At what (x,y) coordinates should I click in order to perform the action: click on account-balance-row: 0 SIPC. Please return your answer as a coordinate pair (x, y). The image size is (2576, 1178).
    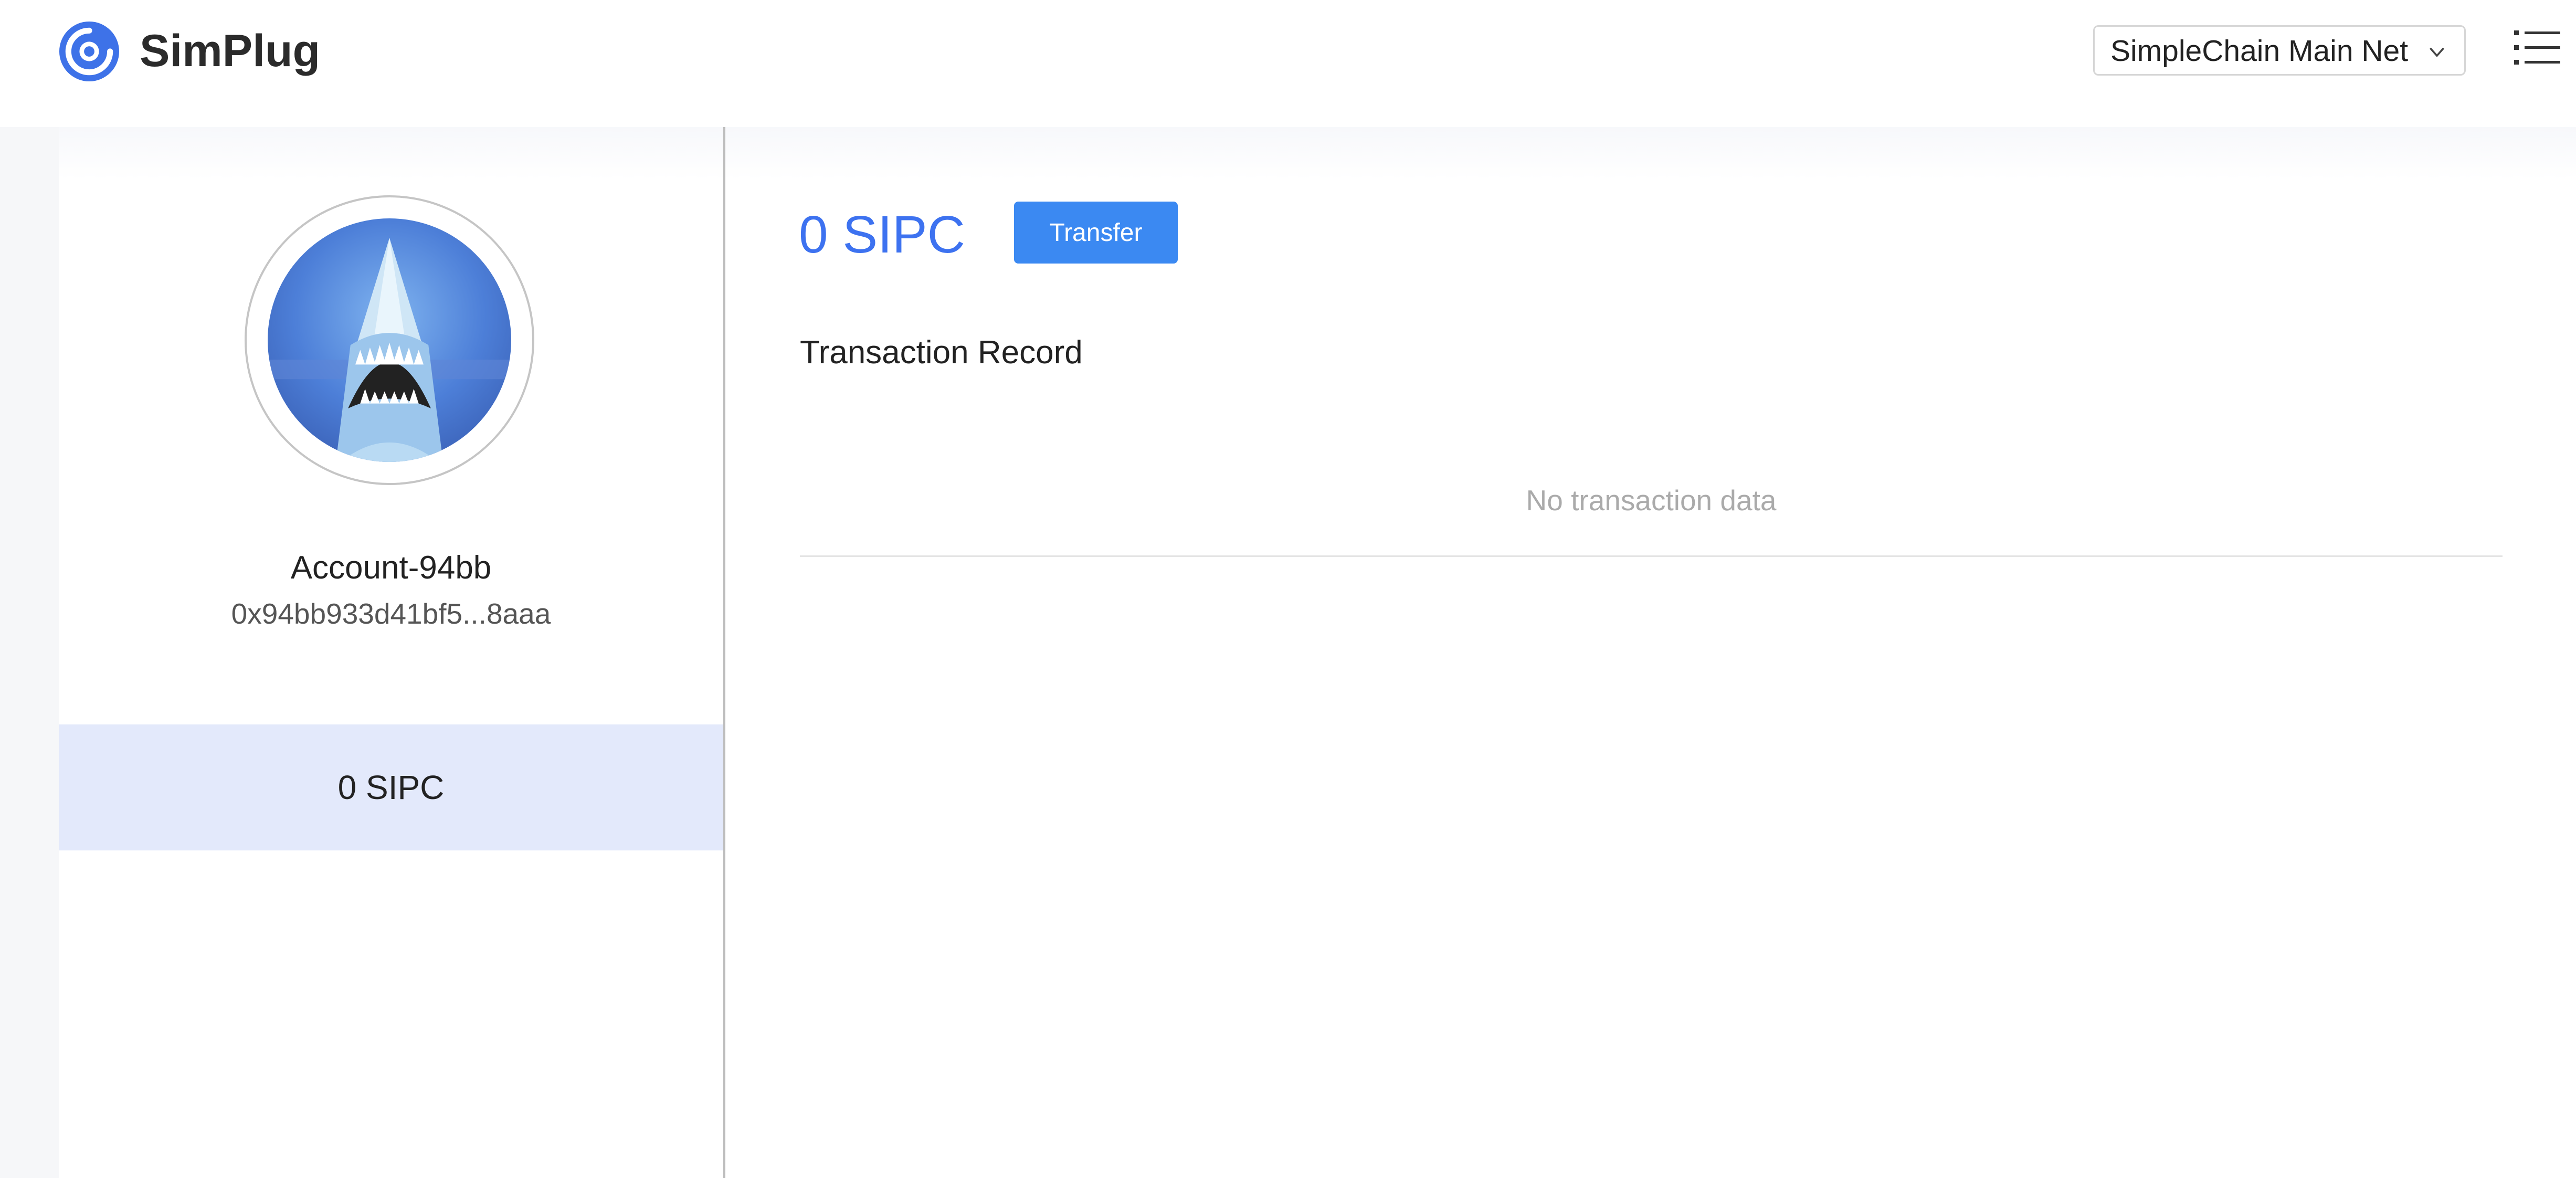
    Looking at the image, I should click on (391, 787).